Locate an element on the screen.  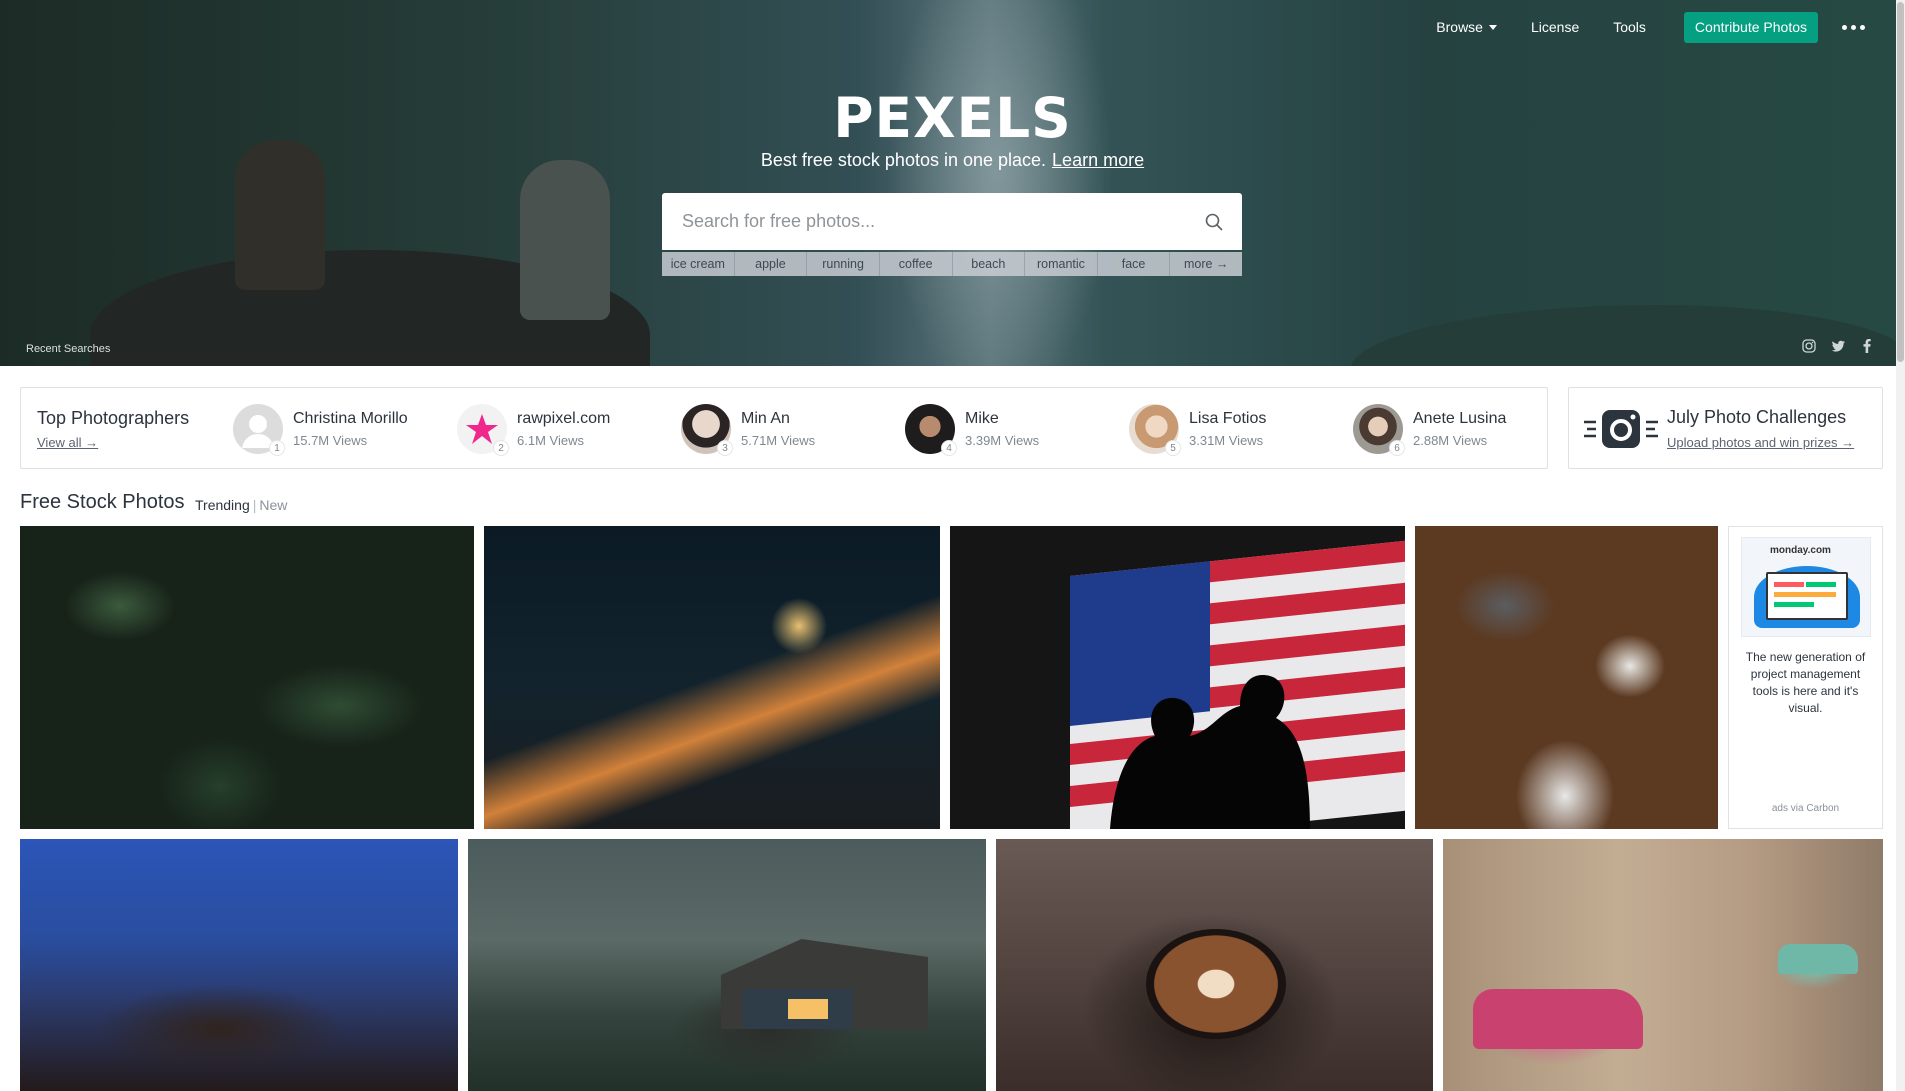
search-bar is located at coordinates (952, 221).